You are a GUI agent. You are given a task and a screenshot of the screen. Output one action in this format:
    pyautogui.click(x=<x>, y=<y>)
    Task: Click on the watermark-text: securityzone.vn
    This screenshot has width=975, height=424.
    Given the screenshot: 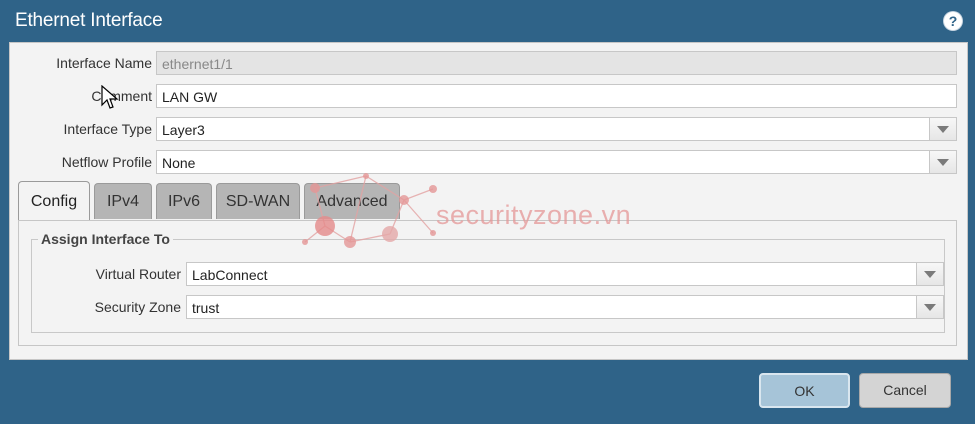 What is the action you would take?
    pyautogui.click(x=534, y=215)
    